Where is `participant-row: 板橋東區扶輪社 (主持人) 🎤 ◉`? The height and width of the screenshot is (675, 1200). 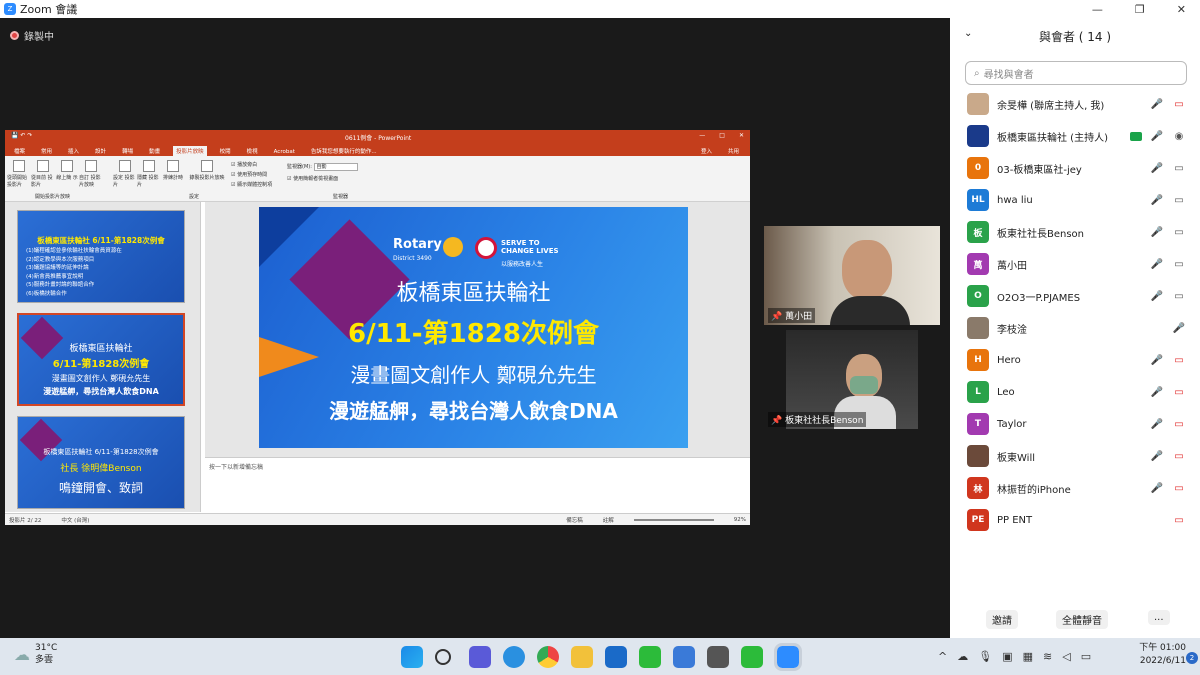
participant-row: 板橋東區扶輪社 (主持人) 🎤 ◉ is located at coordinates (1075, 136).